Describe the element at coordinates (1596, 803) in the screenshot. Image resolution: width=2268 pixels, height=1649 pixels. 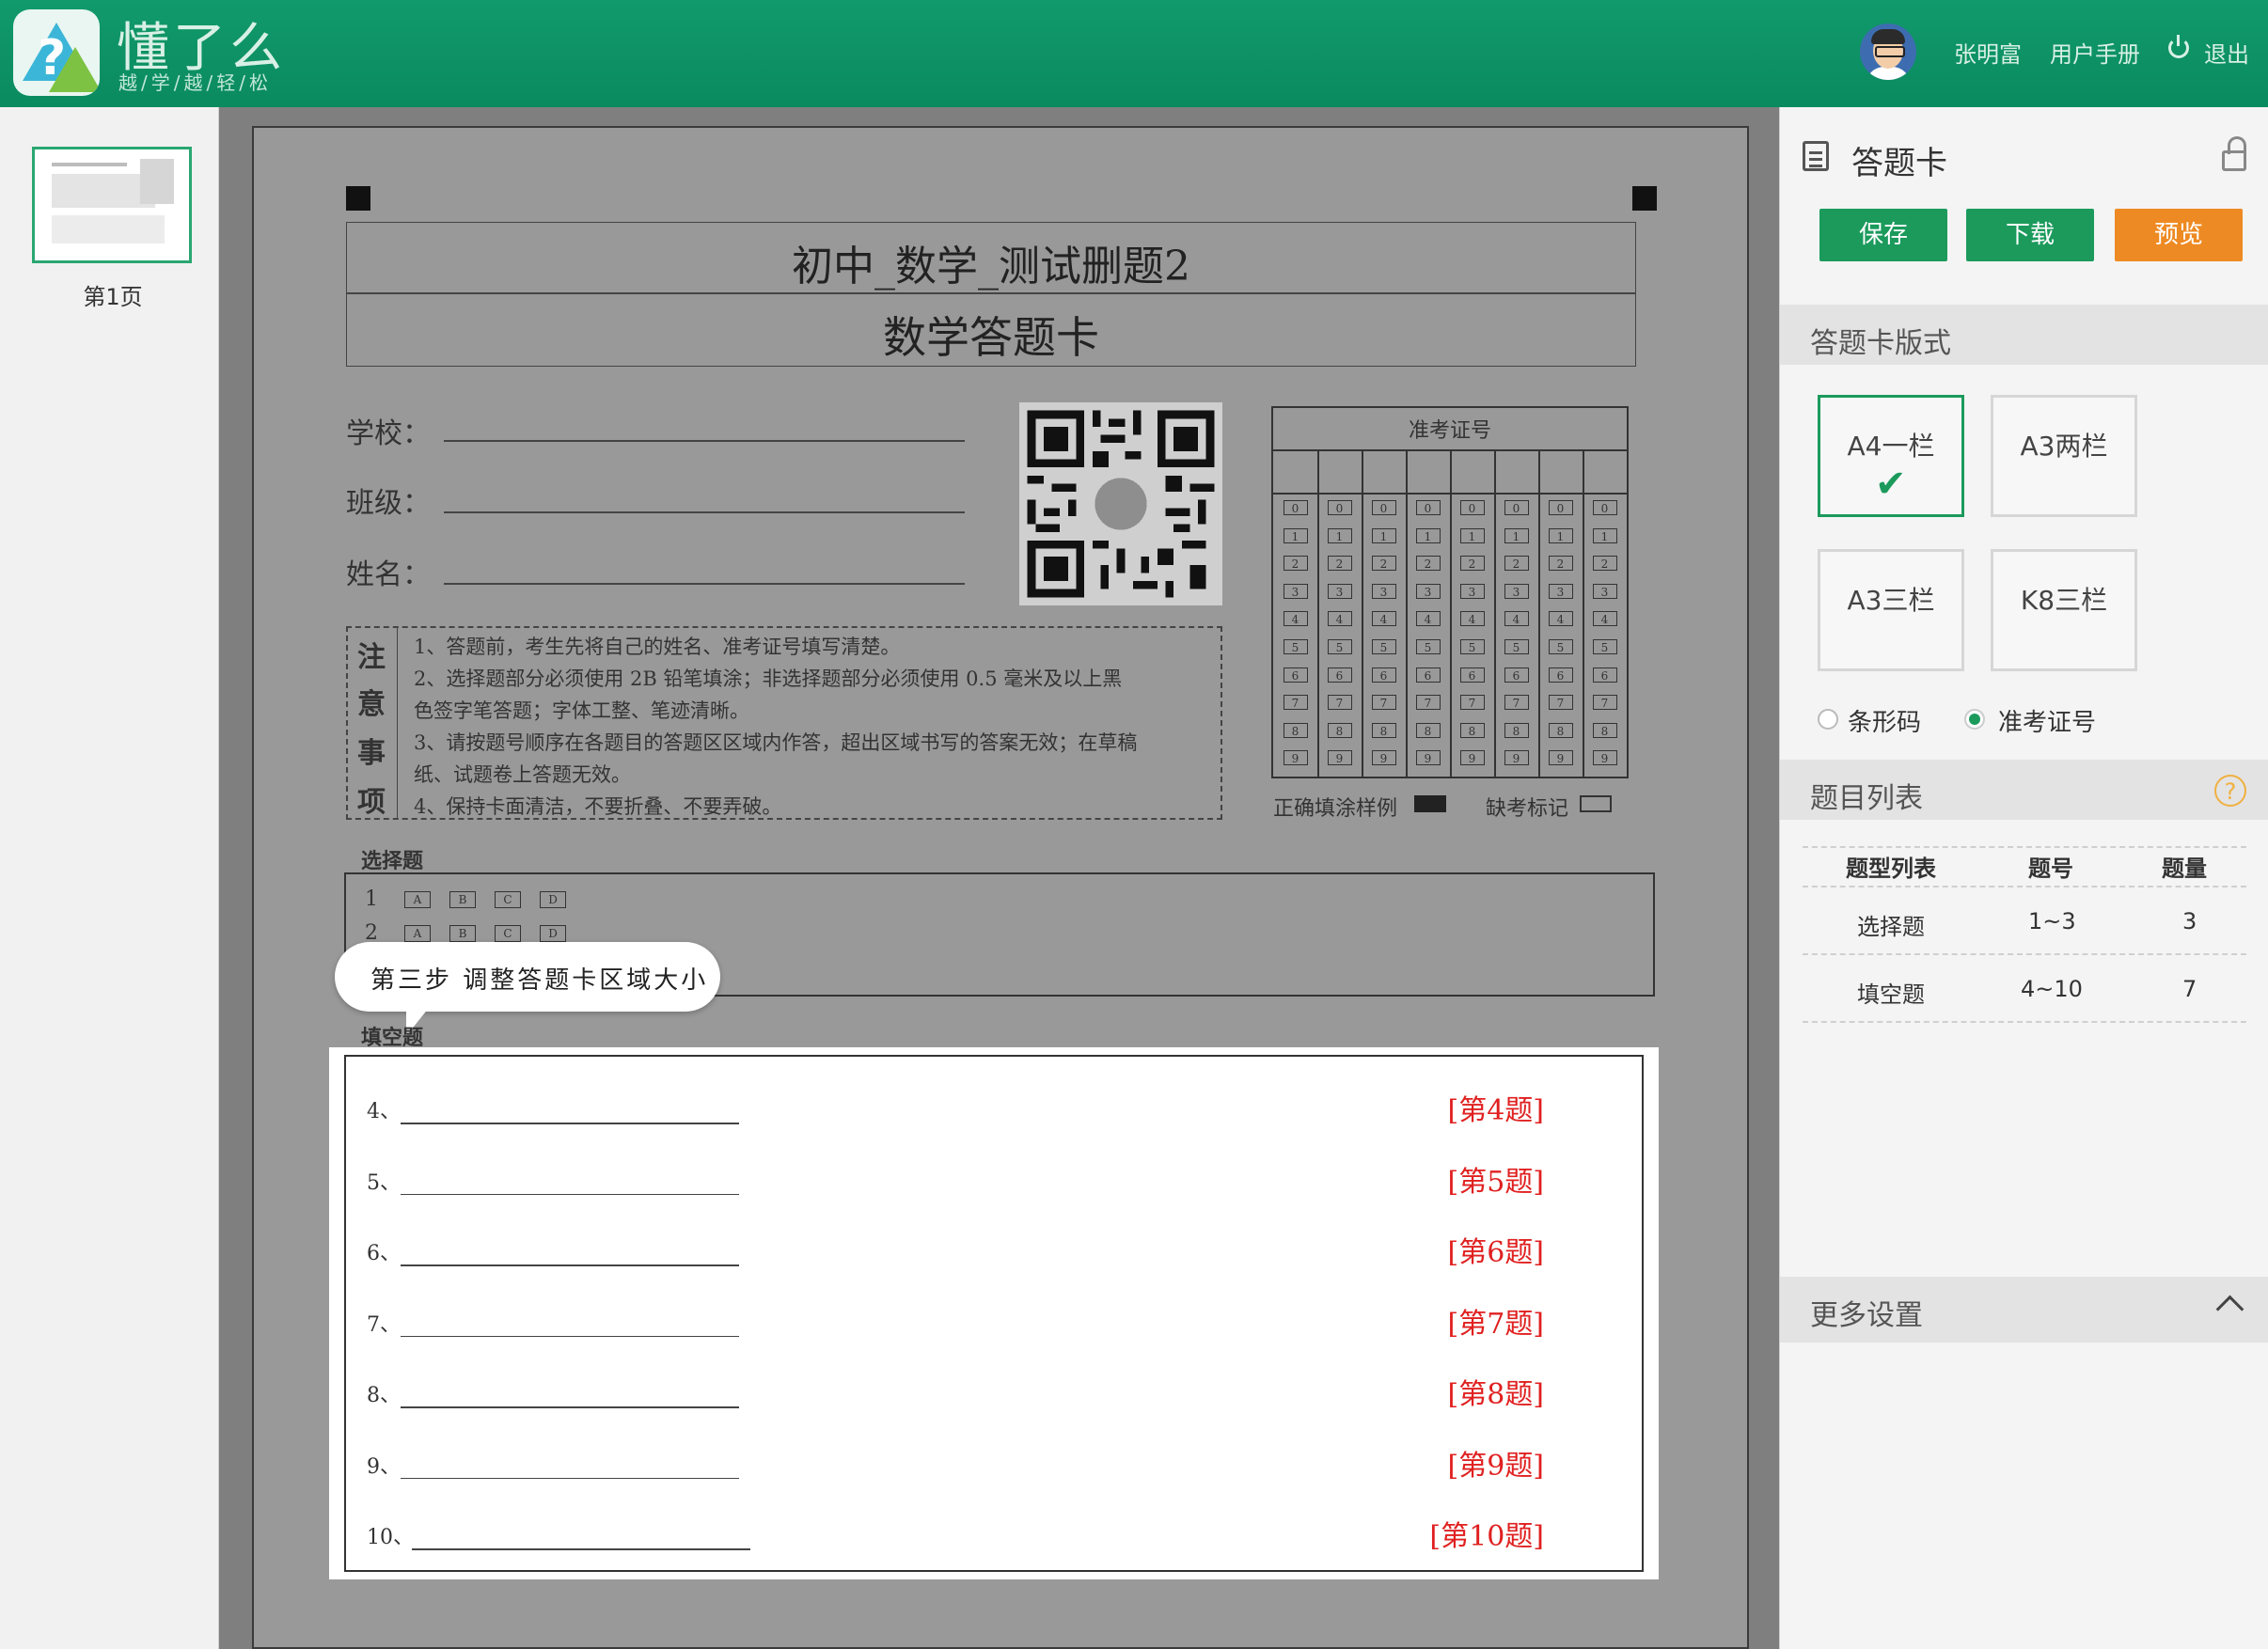
I see `absent-mark-box` at that location.